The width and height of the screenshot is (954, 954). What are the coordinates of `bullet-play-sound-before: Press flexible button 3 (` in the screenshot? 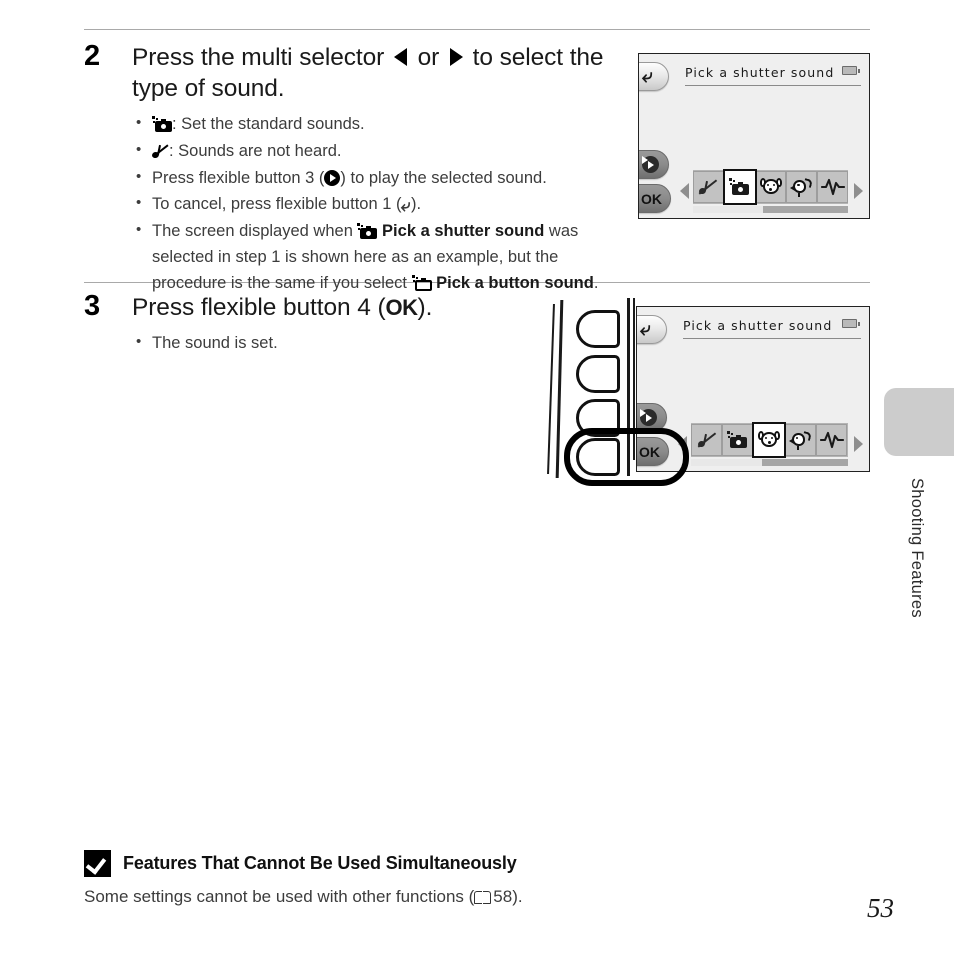 It's located at (238, 177).